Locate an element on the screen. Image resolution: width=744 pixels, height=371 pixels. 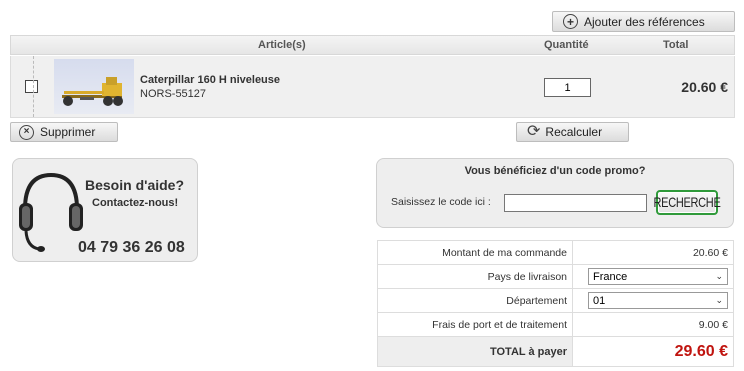
order-amount-value: 20.60 € is located at coordinates (653, 252).